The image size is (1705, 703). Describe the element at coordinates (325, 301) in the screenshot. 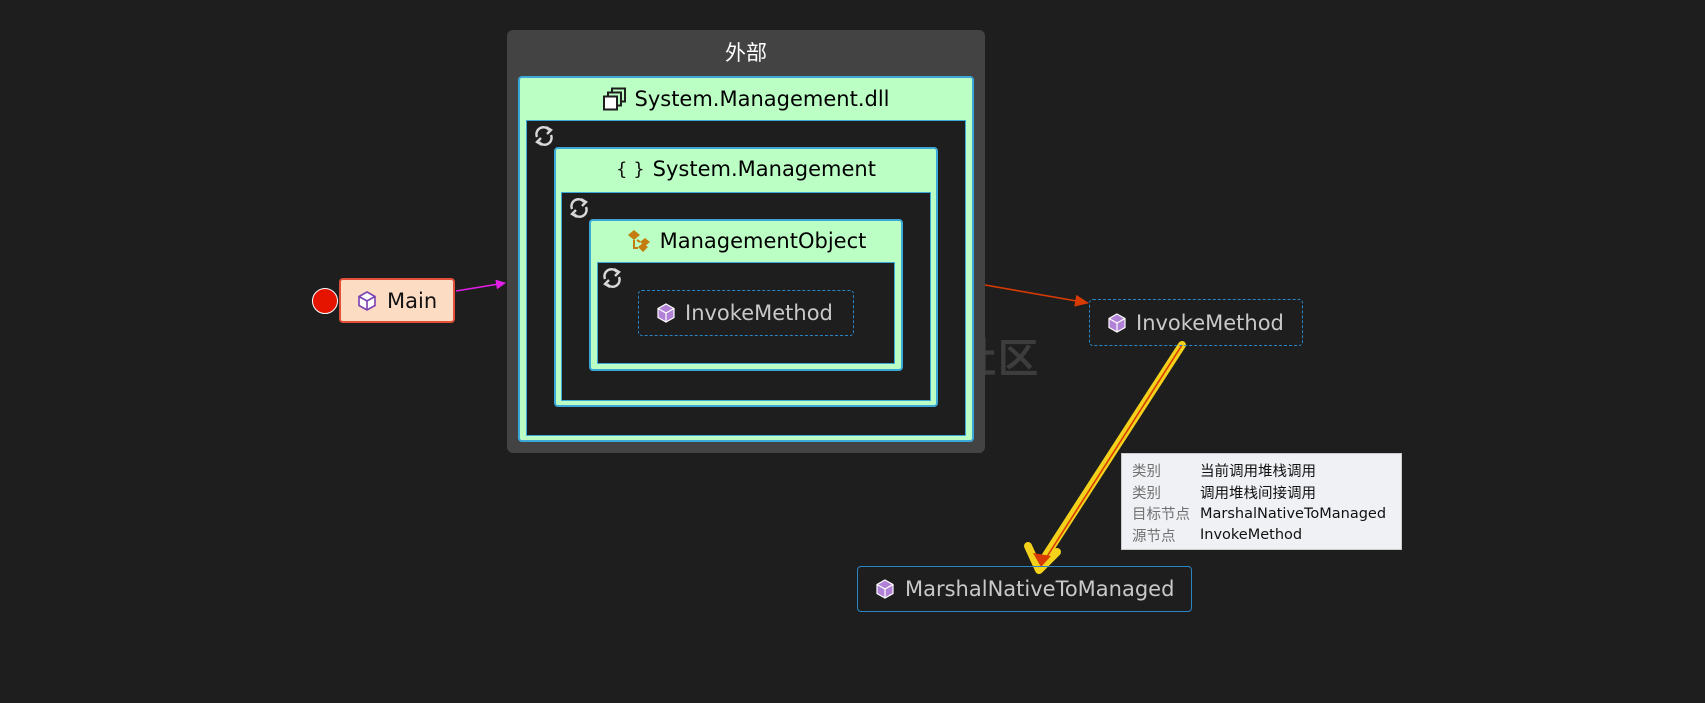

I see `breakpoint-icon` at that location.